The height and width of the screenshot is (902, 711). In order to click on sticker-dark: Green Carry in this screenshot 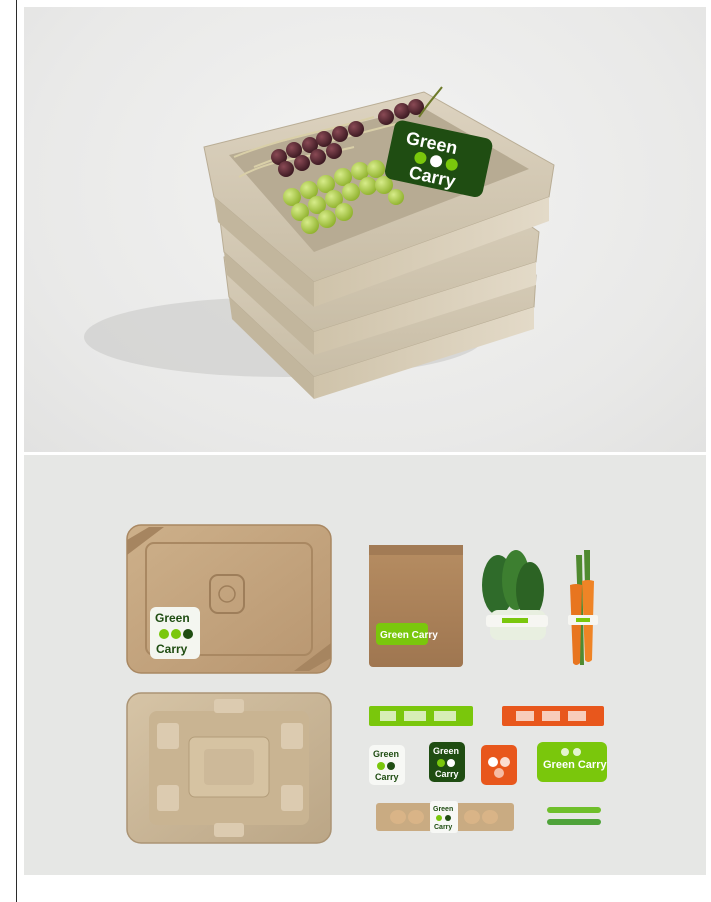, I will do `click(447, 762)`.